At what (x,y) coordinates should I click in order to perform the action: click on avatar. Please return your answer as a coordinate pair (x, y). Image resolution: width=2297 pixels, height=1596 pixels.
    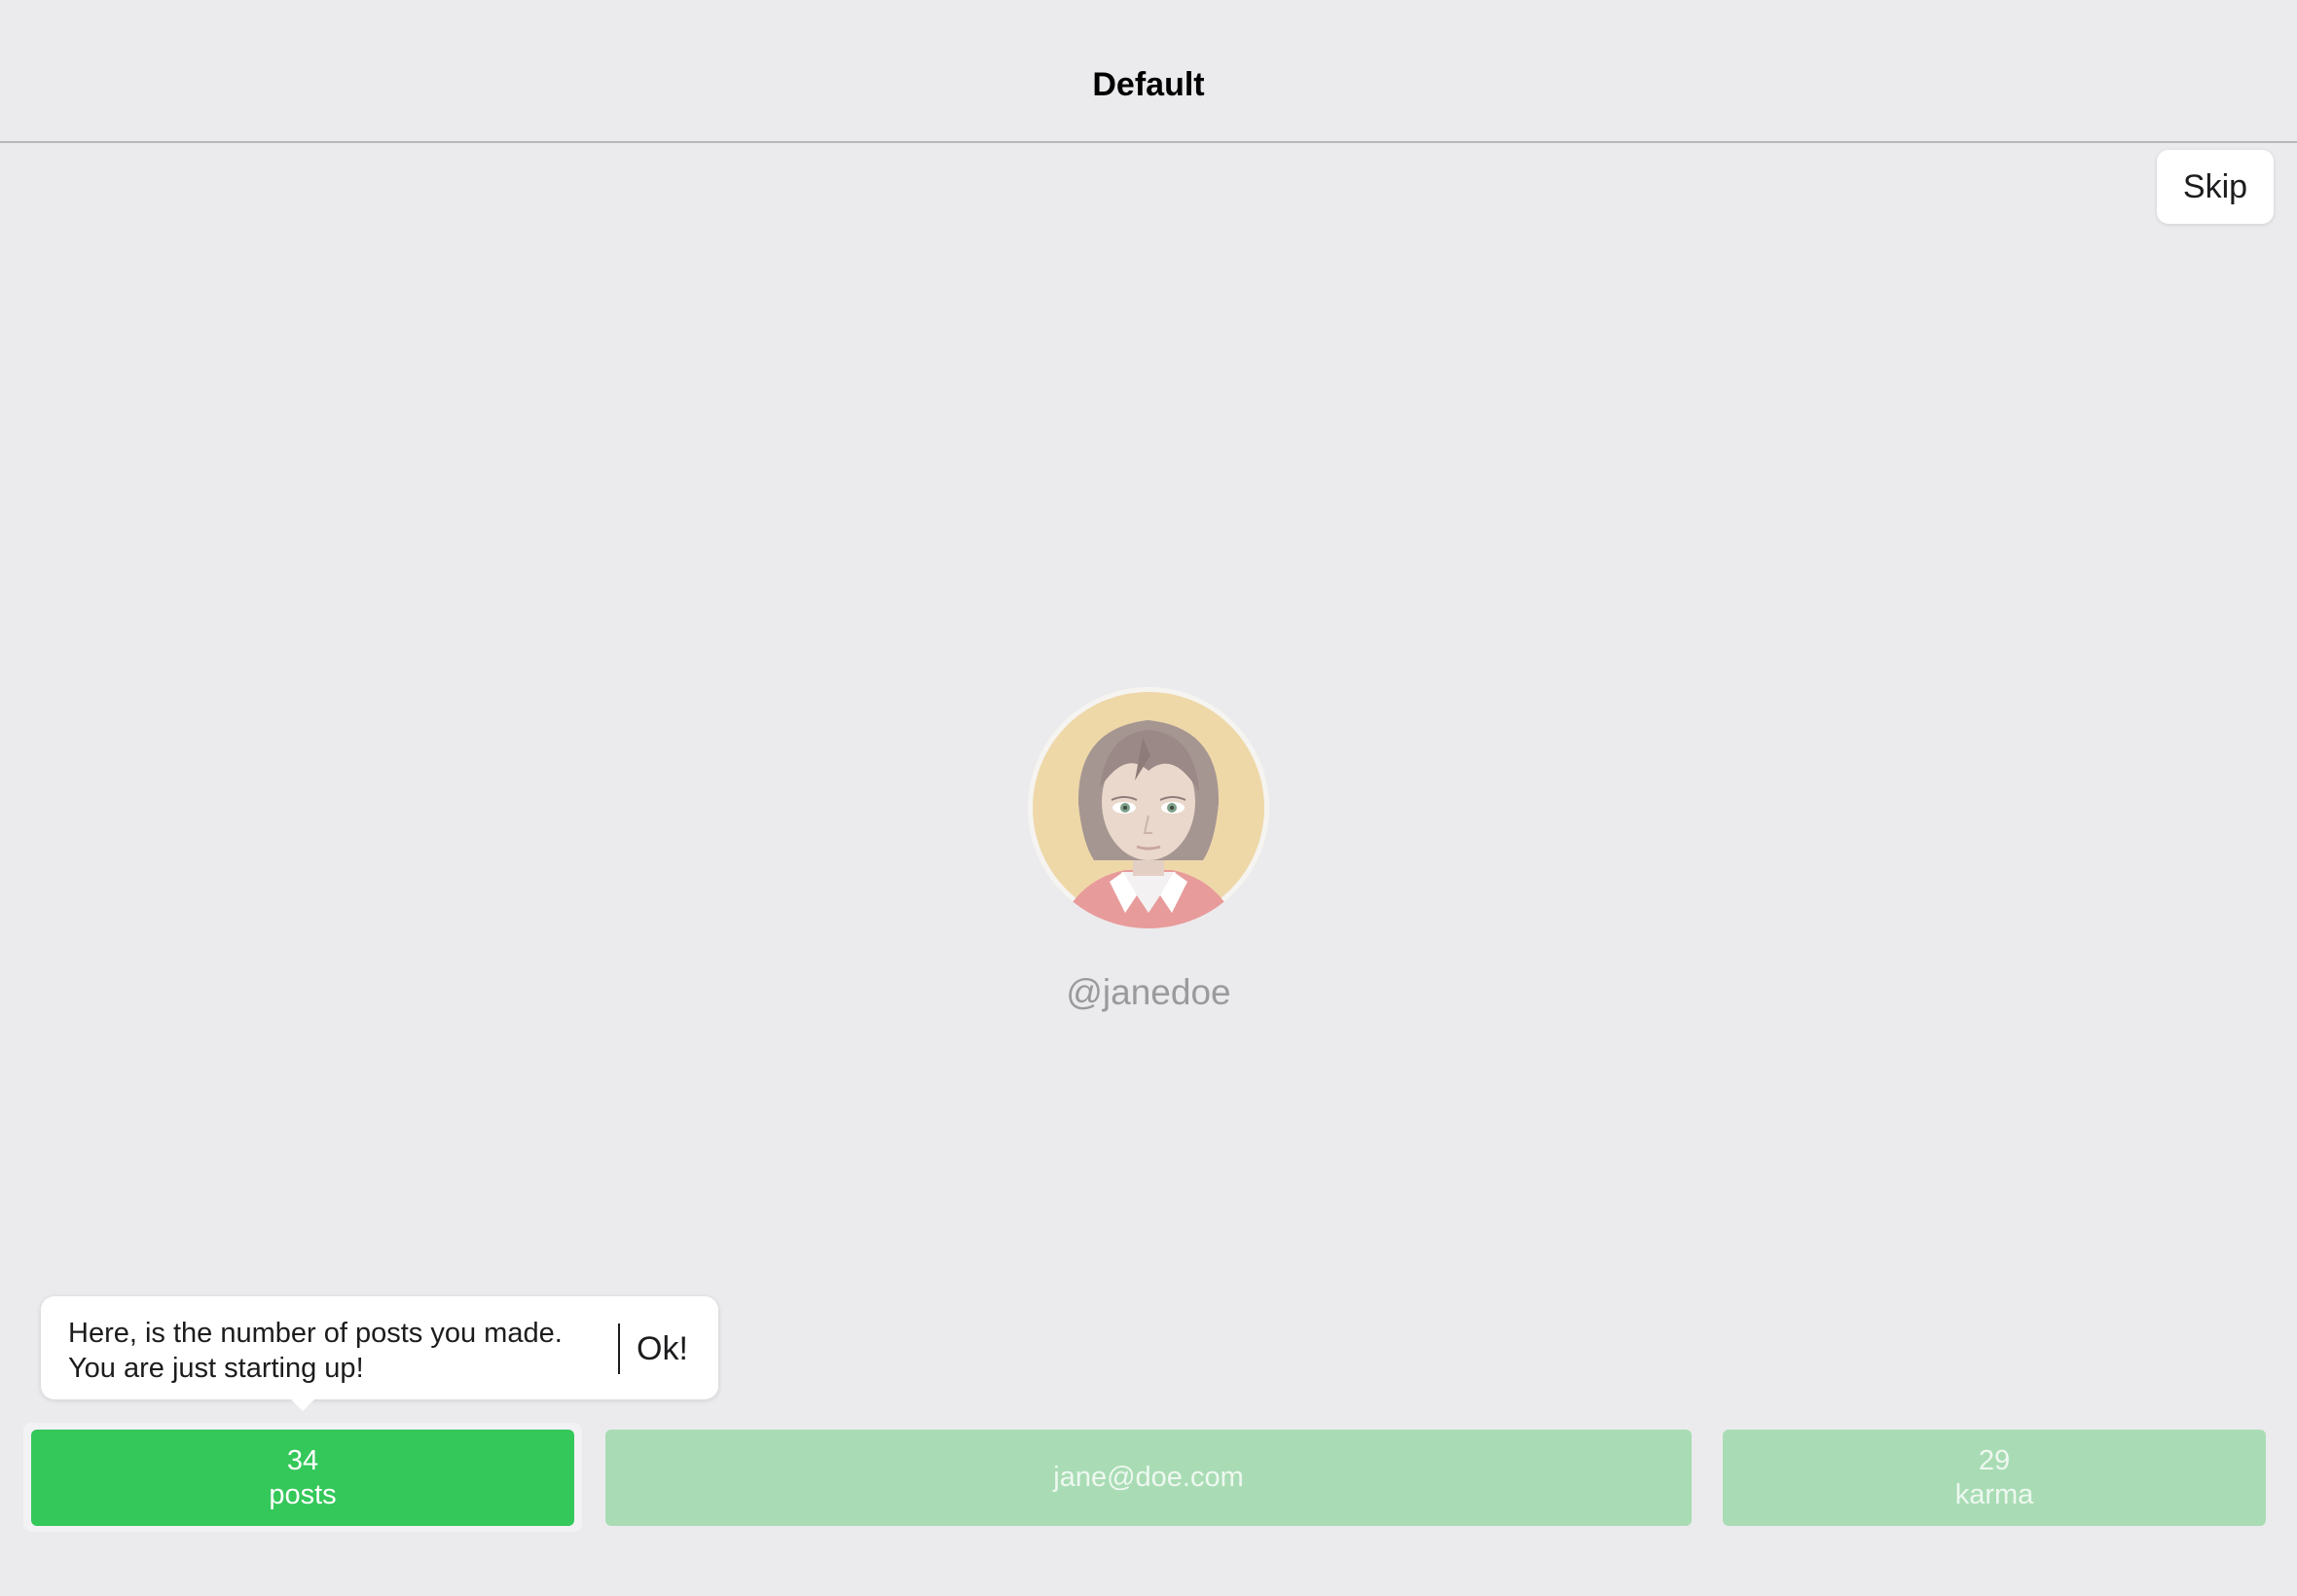
    Looking at the image, I should click on (1148, 807).